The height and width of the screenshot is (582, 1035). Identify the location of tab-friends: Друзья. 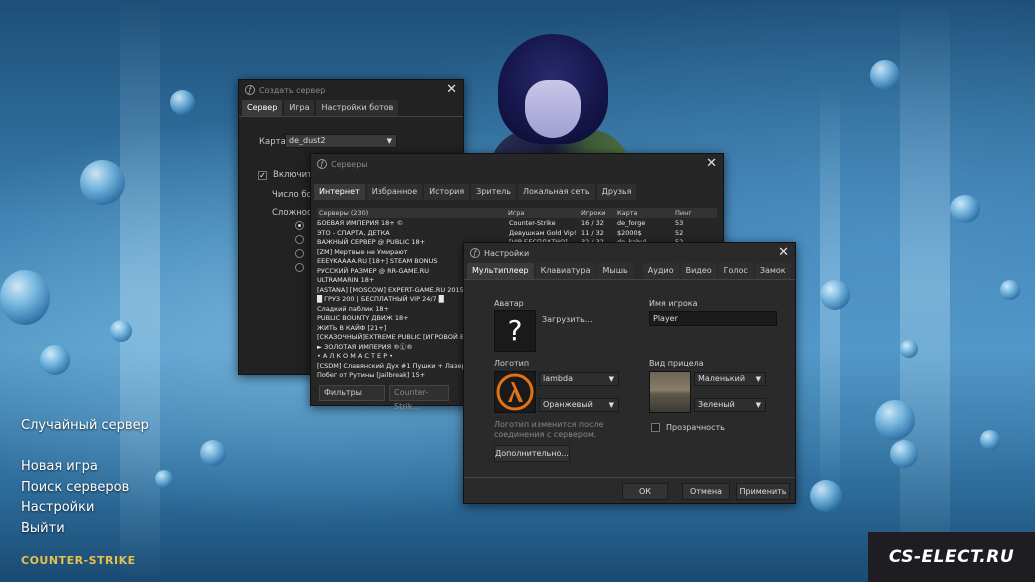
(616, 192).